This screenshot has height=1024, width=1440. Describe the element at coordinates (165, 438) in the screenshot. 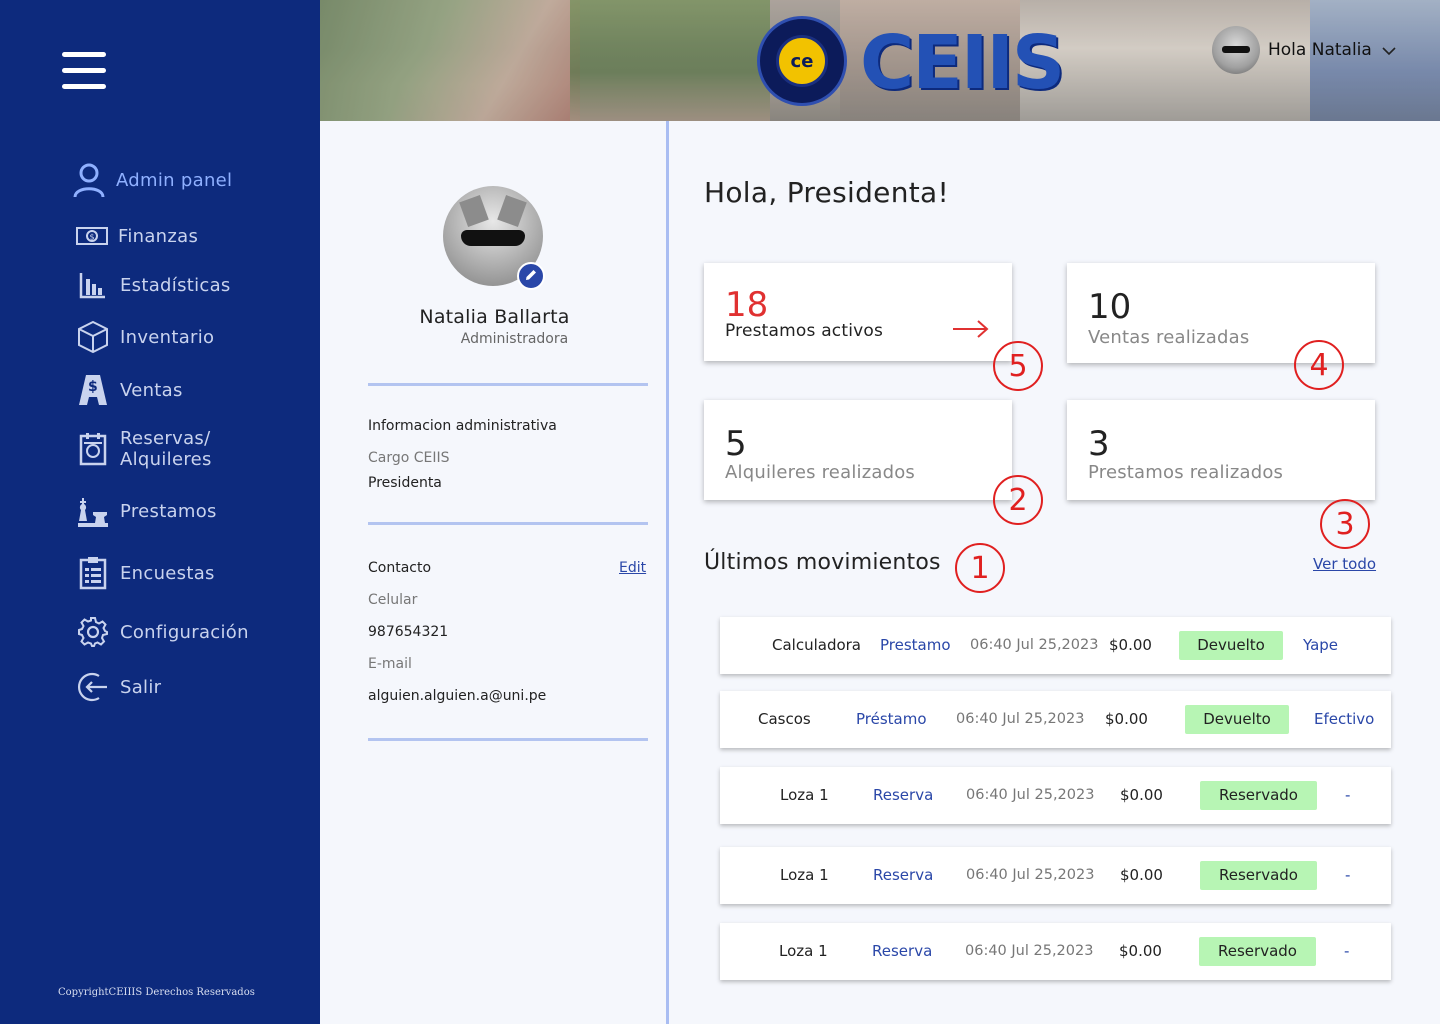

I see `sidebar-item-label-line1: Reservas/` at that location.